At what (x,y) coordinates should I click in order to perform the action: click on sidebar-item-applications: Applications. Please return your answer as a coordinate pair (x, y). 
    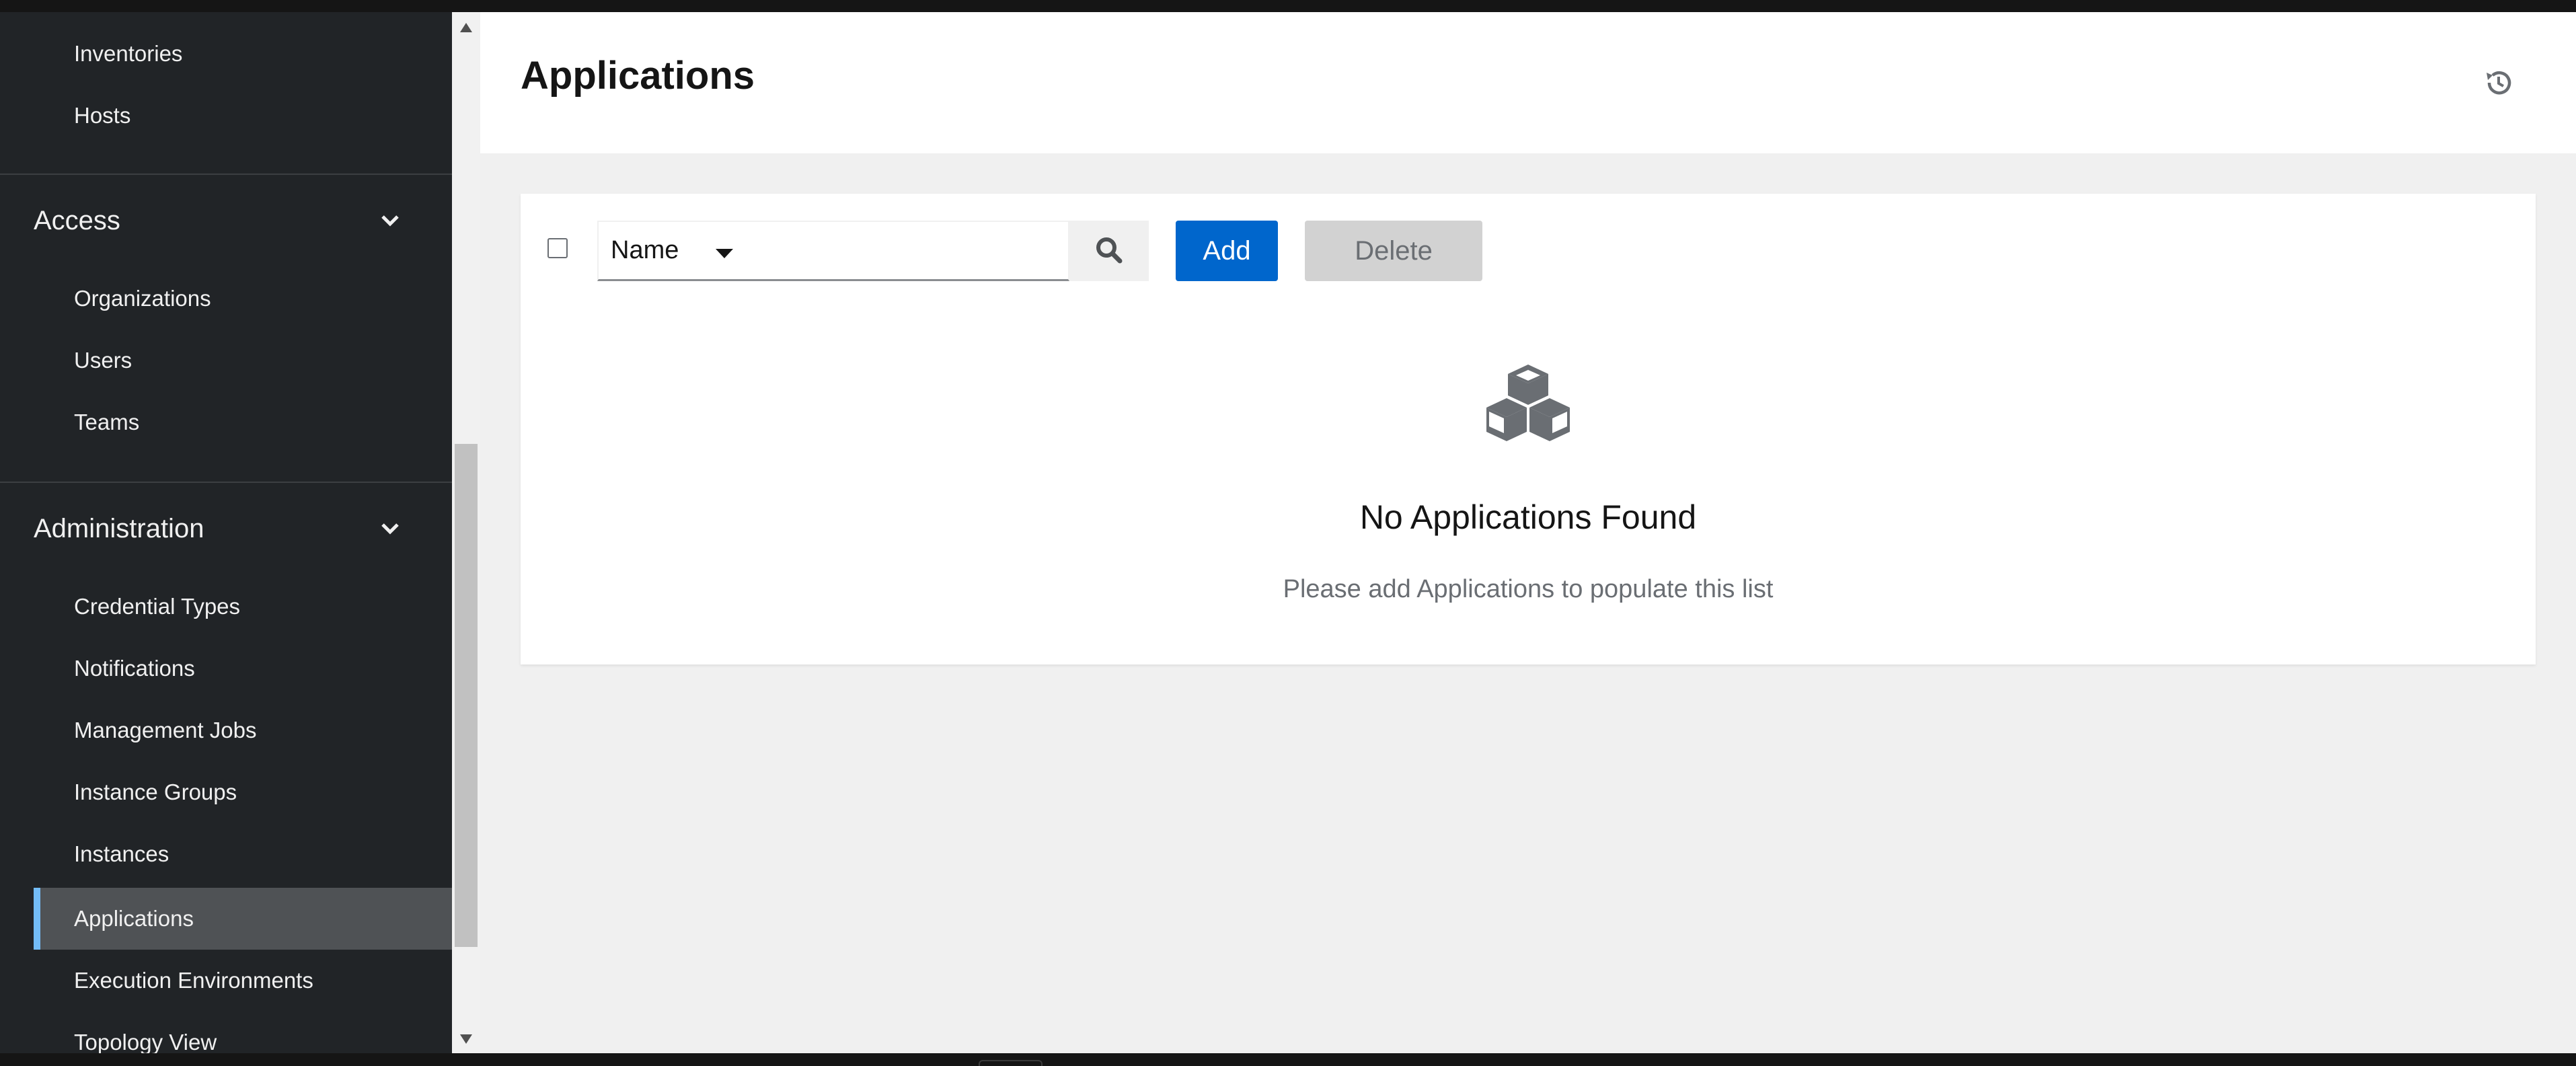
    Looking at the image, I should click on (243, 919).